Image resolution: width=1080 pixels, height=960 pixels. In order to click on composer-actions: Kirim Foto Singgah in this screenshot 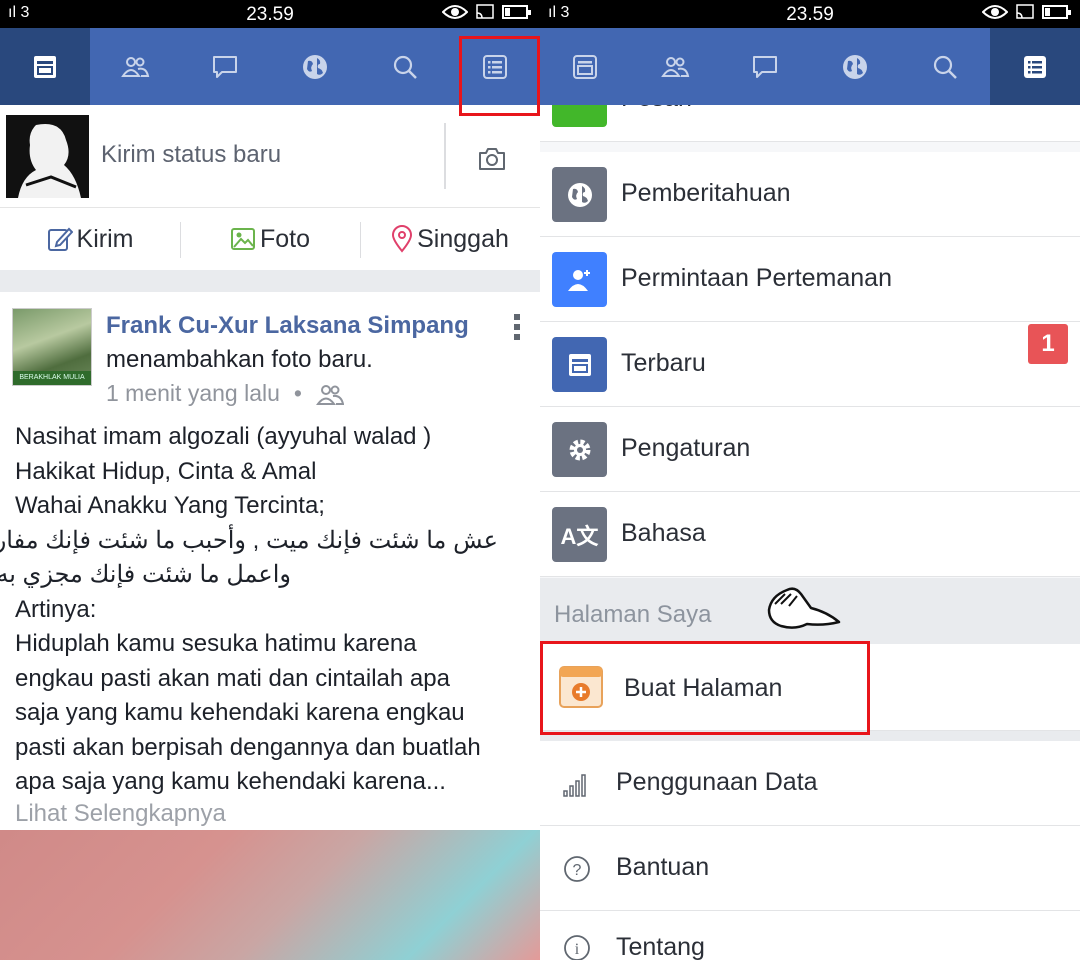, I will do `click(270, 238)`.